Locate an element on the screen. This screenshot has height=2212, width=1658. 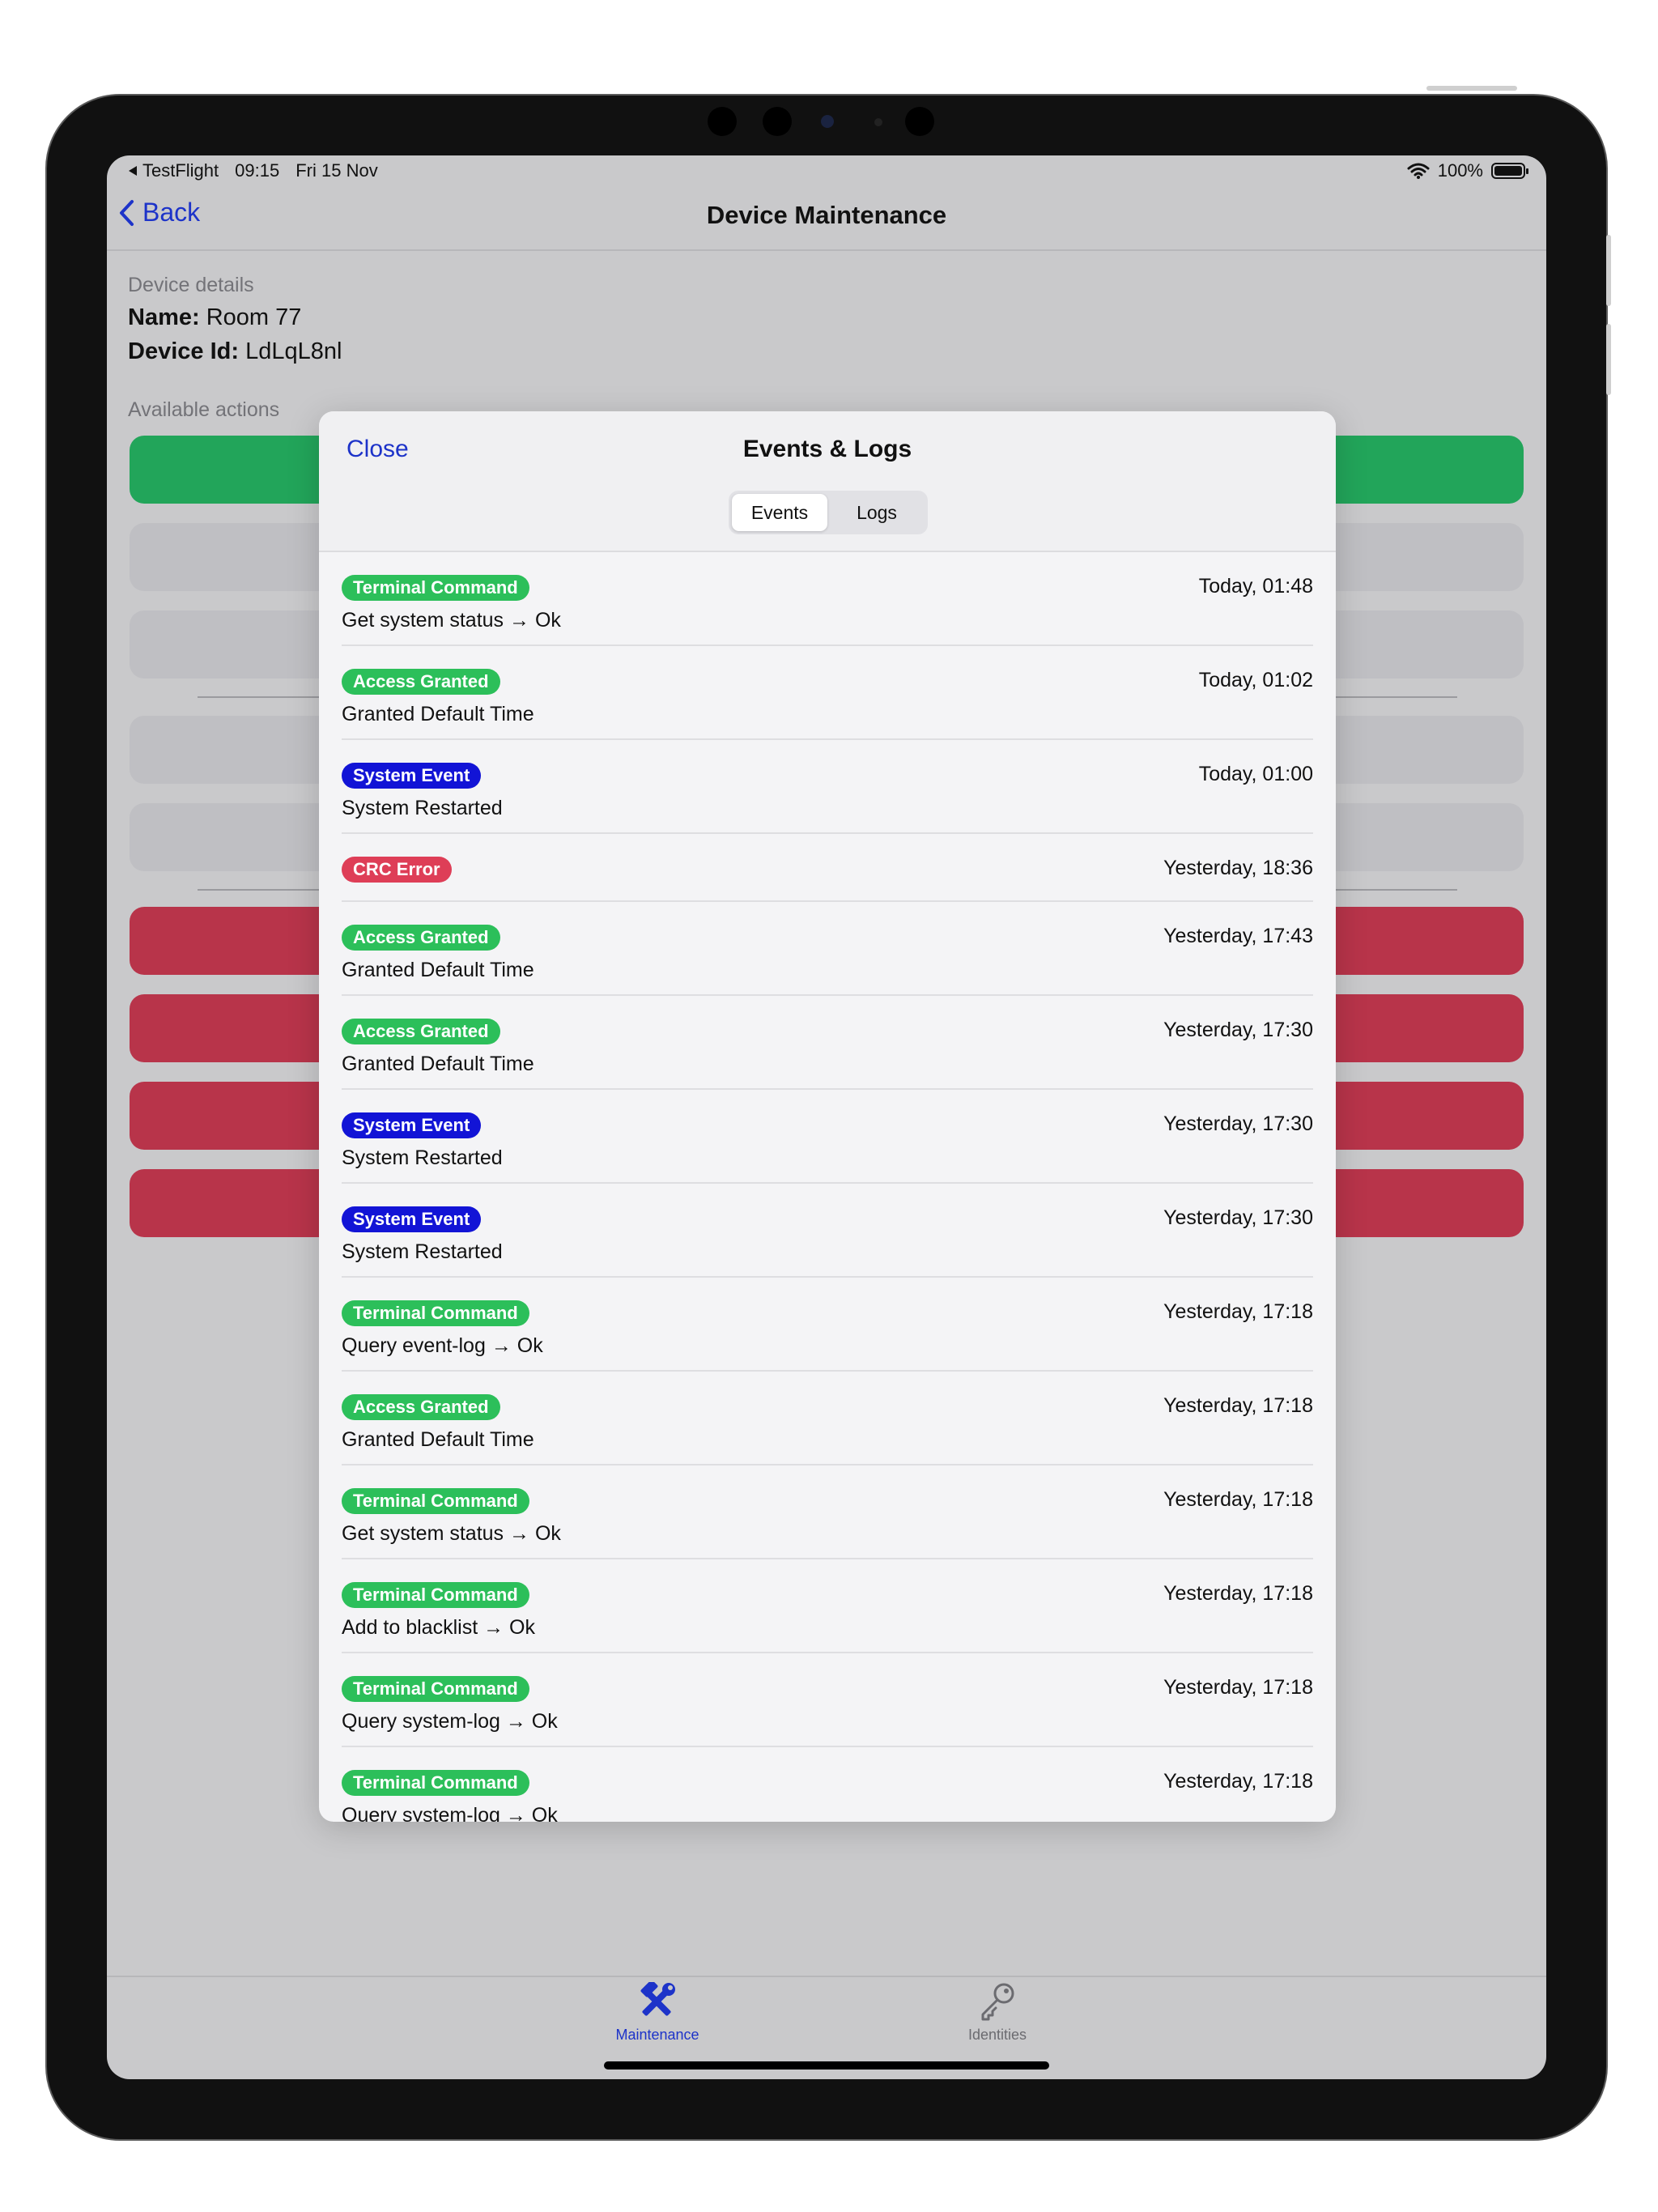
tab-maintenance: Maintenance is located at coordinates (657, 2012).